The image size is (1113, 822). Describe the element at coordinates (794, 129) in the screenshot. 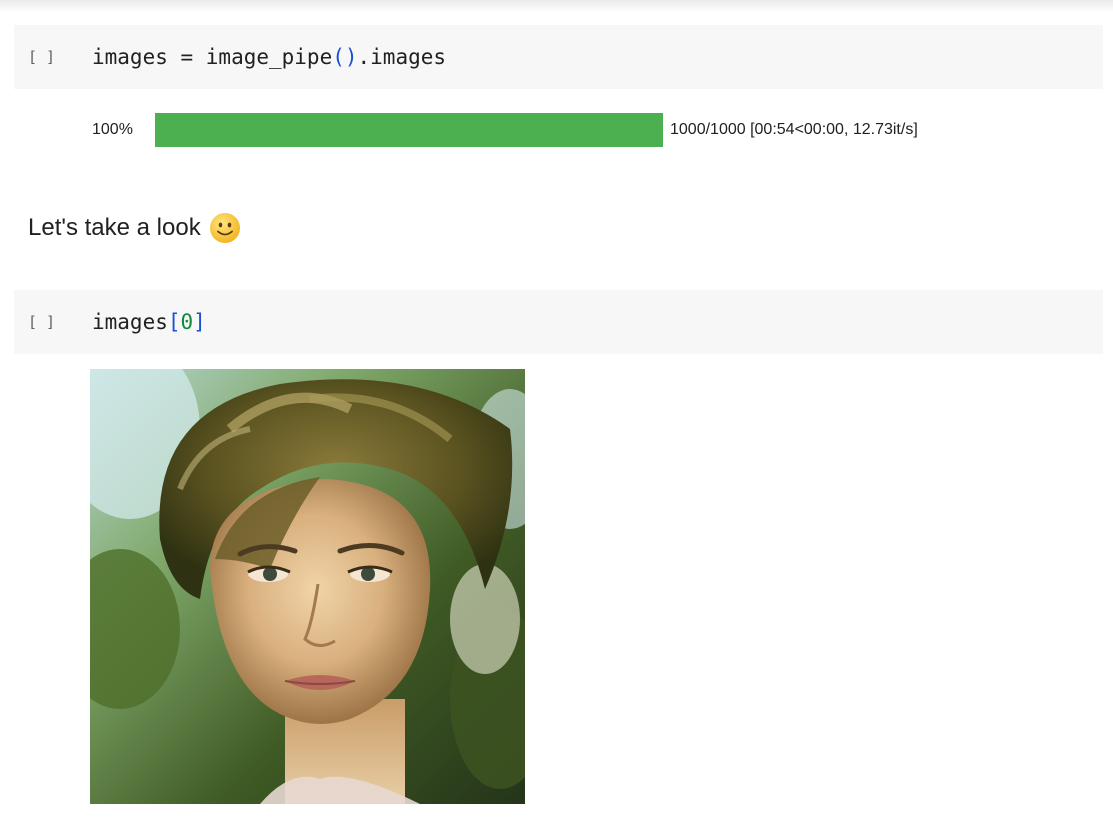

I see `progress-stats: 1000/1000 [00:54<00:00, 12.73it/s]` at that location.